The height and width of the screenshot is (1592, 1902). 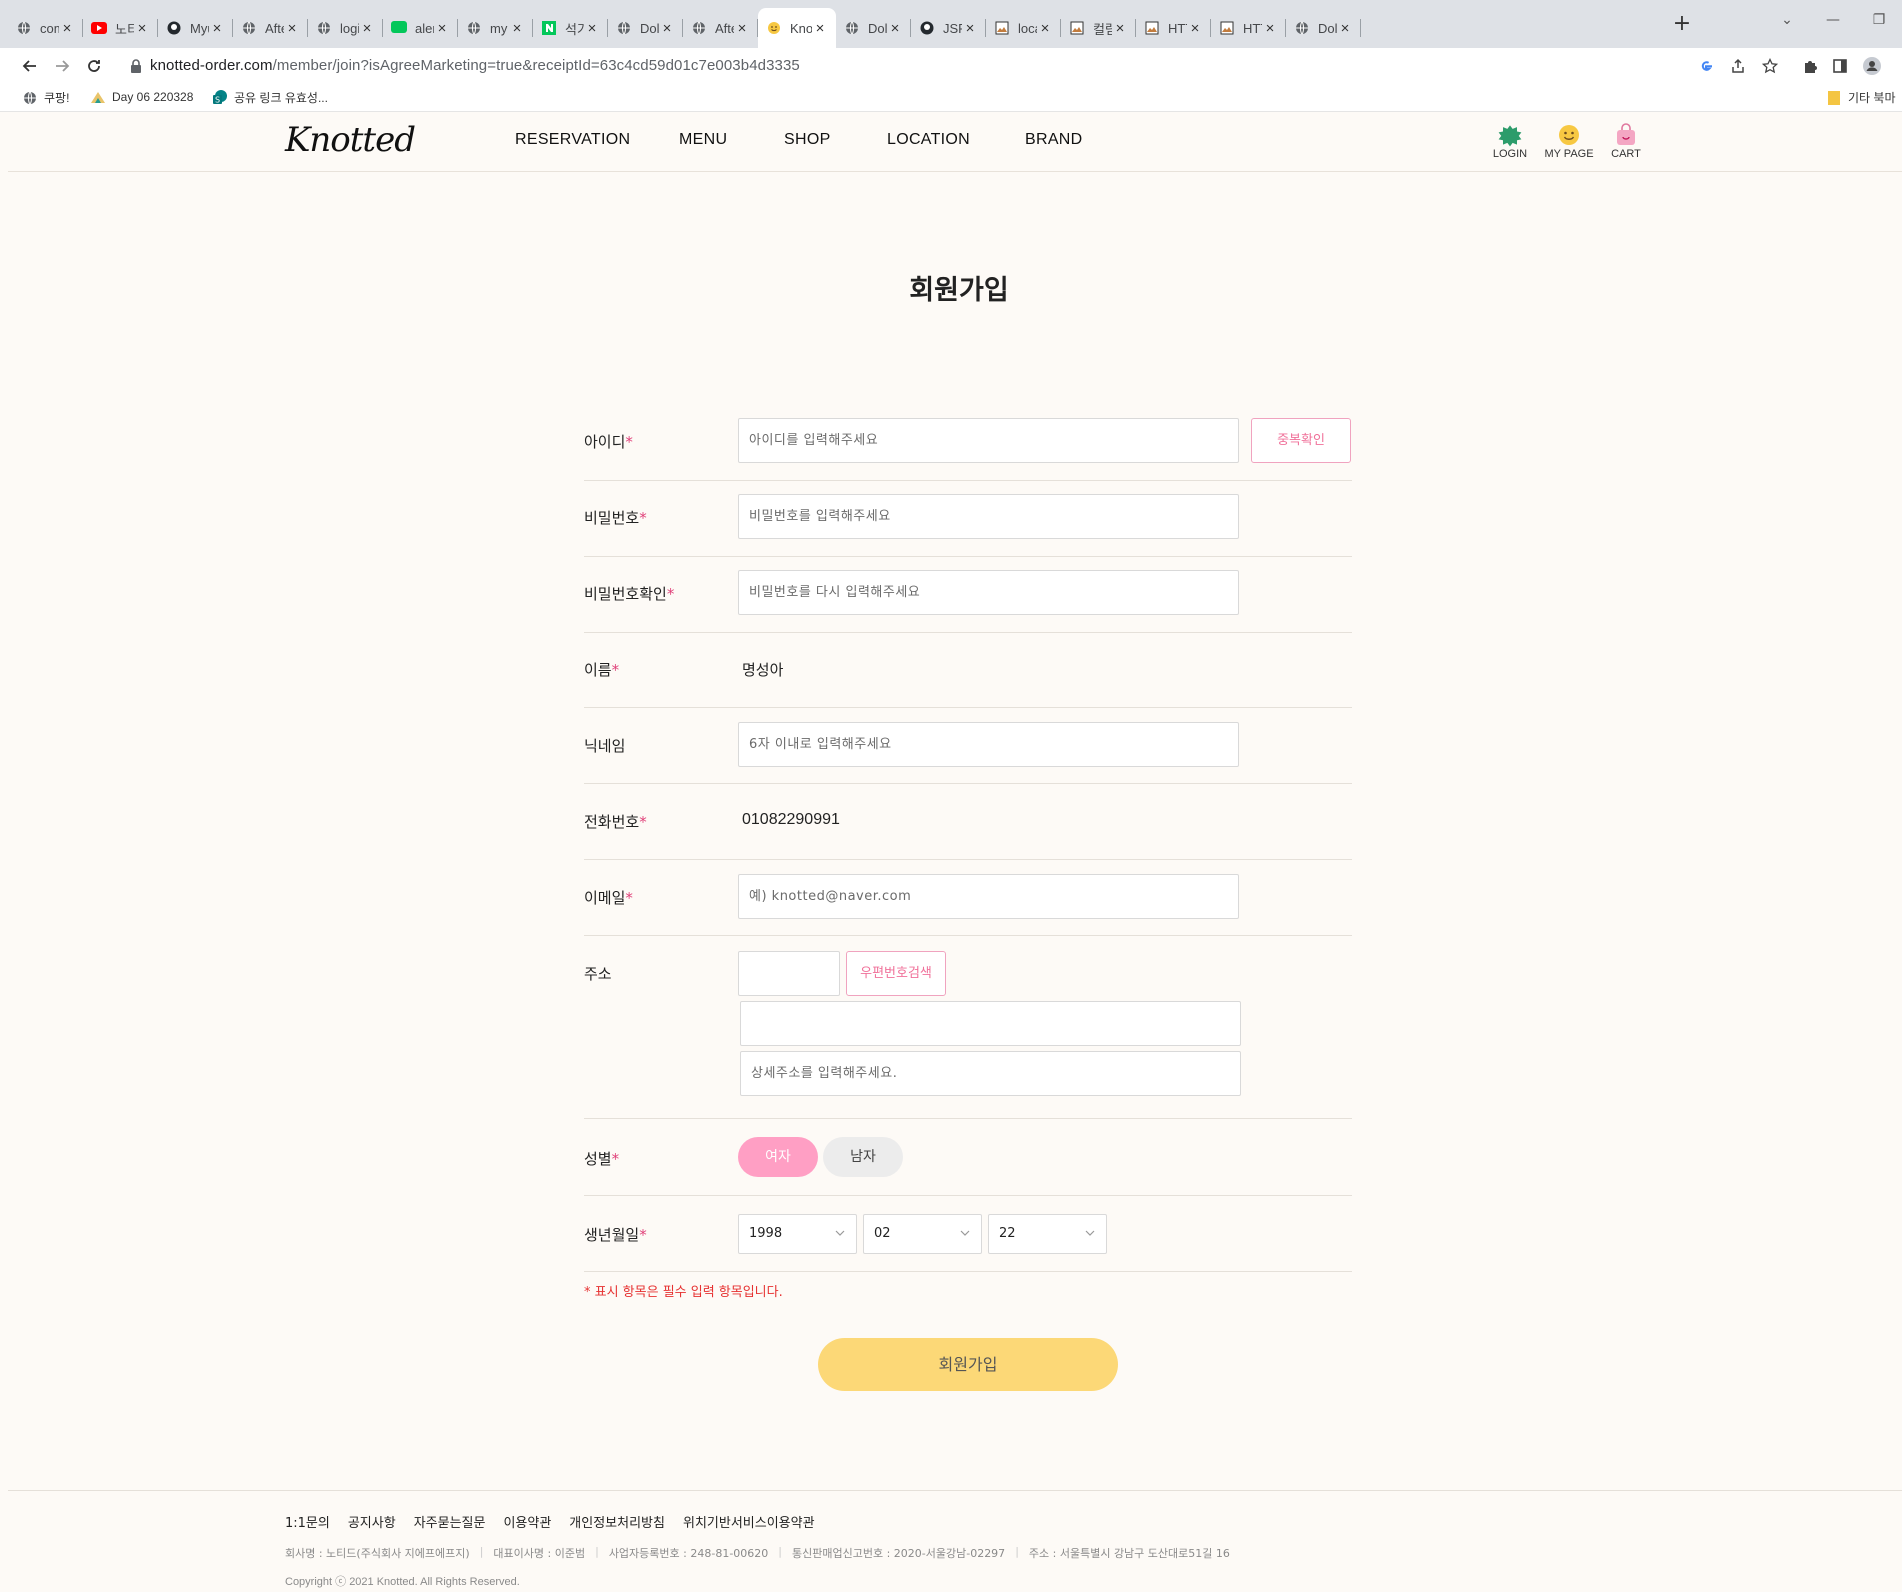 What do you see at coordinates (988, 440) in the screenshot?
I see `id-input` at bounding box center [988, 440].